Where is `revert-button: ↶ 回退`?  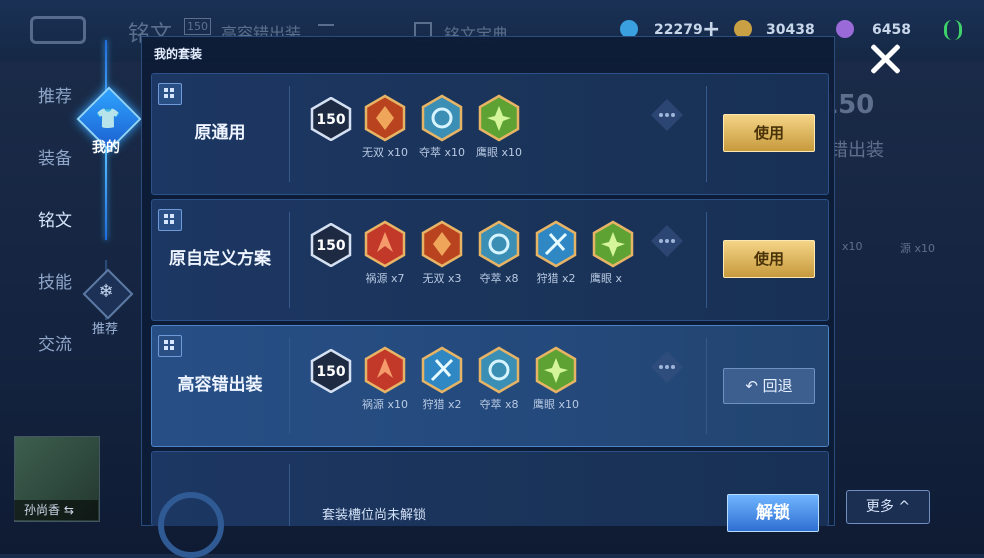 revert-button: ↶ 回退 is located at coordinates (769, 386).